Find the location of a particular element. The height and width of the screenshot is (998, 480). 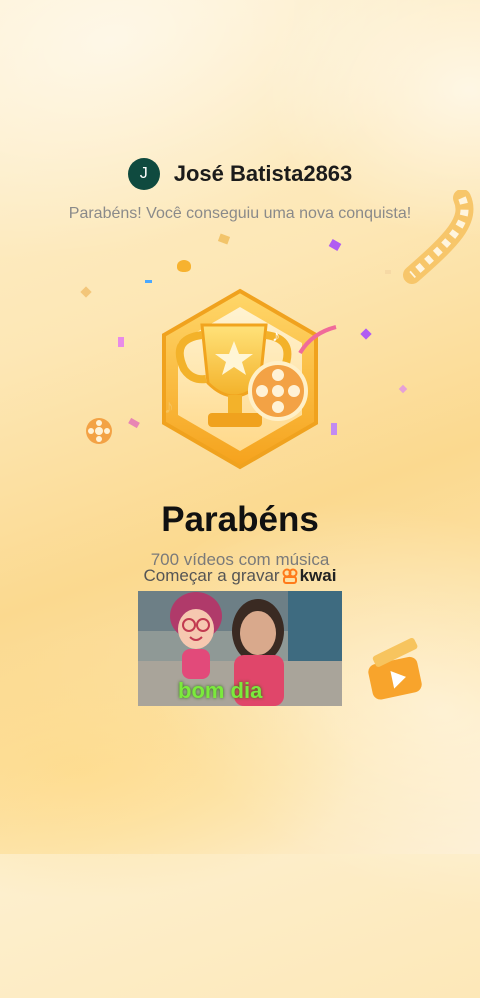

achievement-badge-icon: ♪ ♪ is located at coordinates (249, 379).